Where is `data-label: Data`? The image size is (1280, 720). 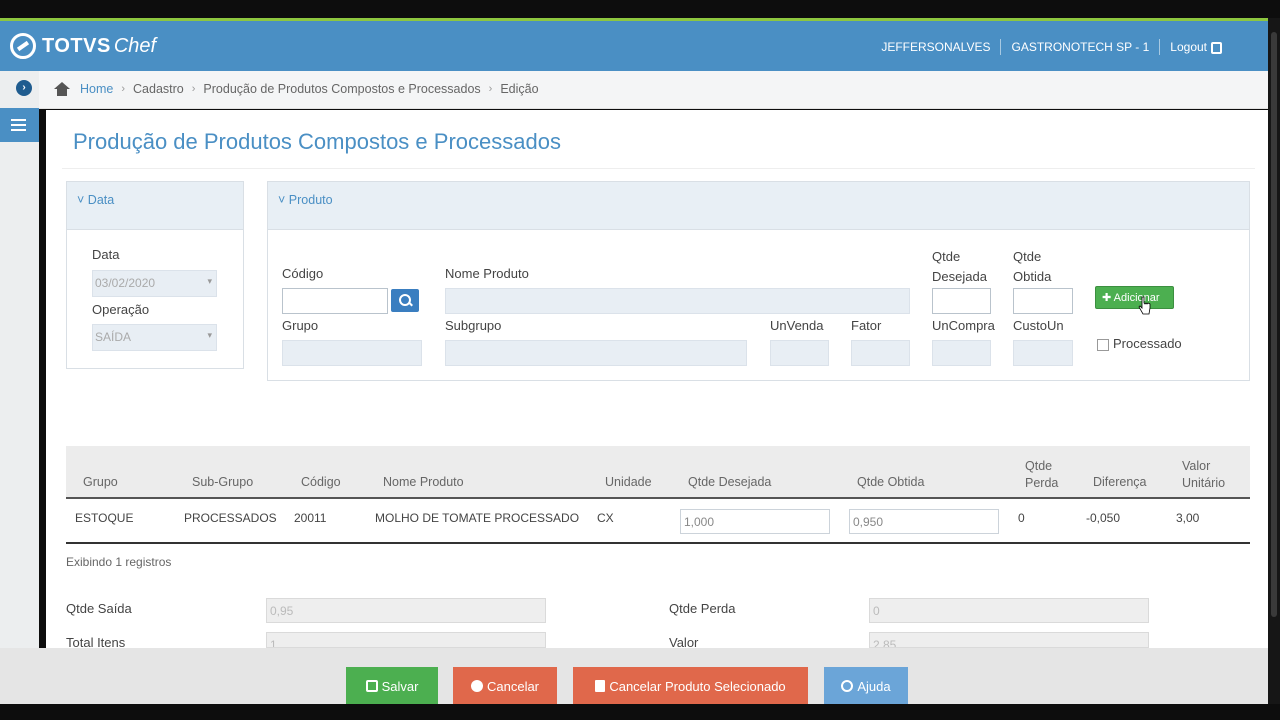
data-label: Data is located at coordinates (106, 254).